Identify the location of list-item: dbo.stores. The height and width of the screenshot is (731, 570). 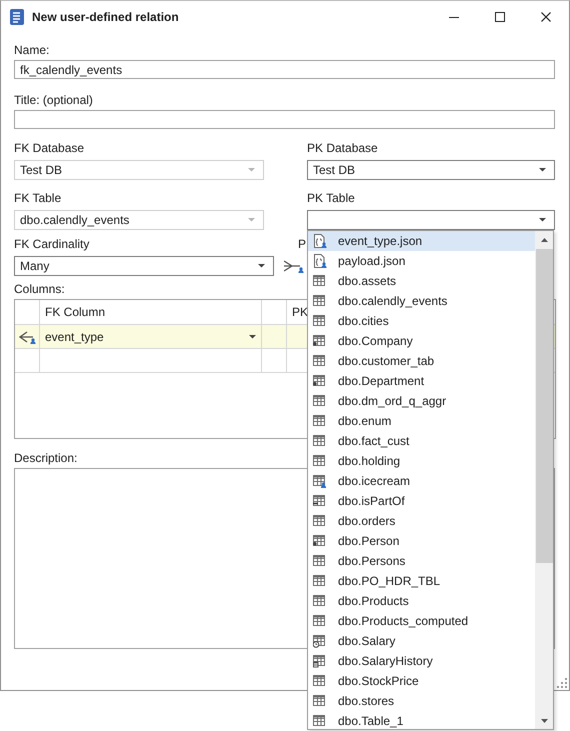
(421, 701).